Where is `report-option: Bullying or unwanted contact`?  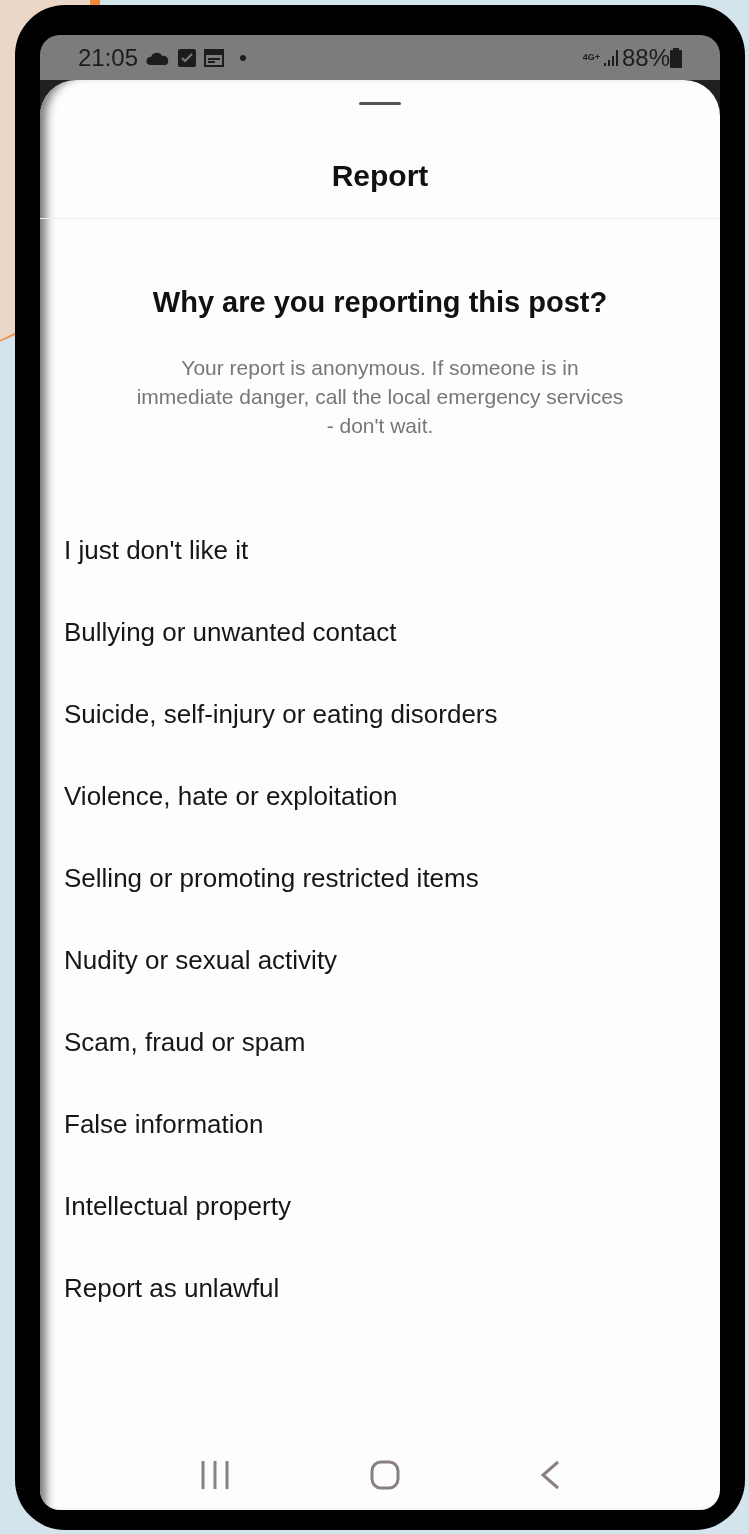
report-option: Bullying or unwanted contact is located at coordinates (380, 632).